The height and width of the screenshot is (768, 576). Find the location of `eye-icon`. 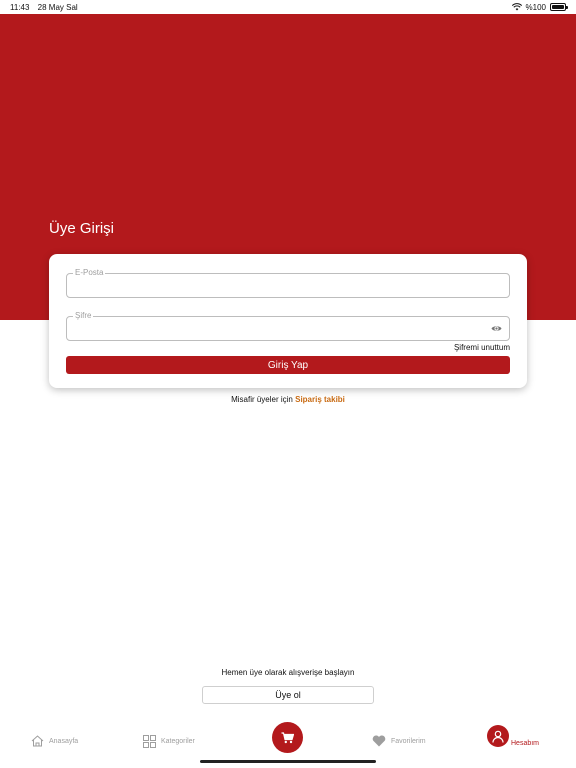

eye-icon is located at coordinates (496, 328).